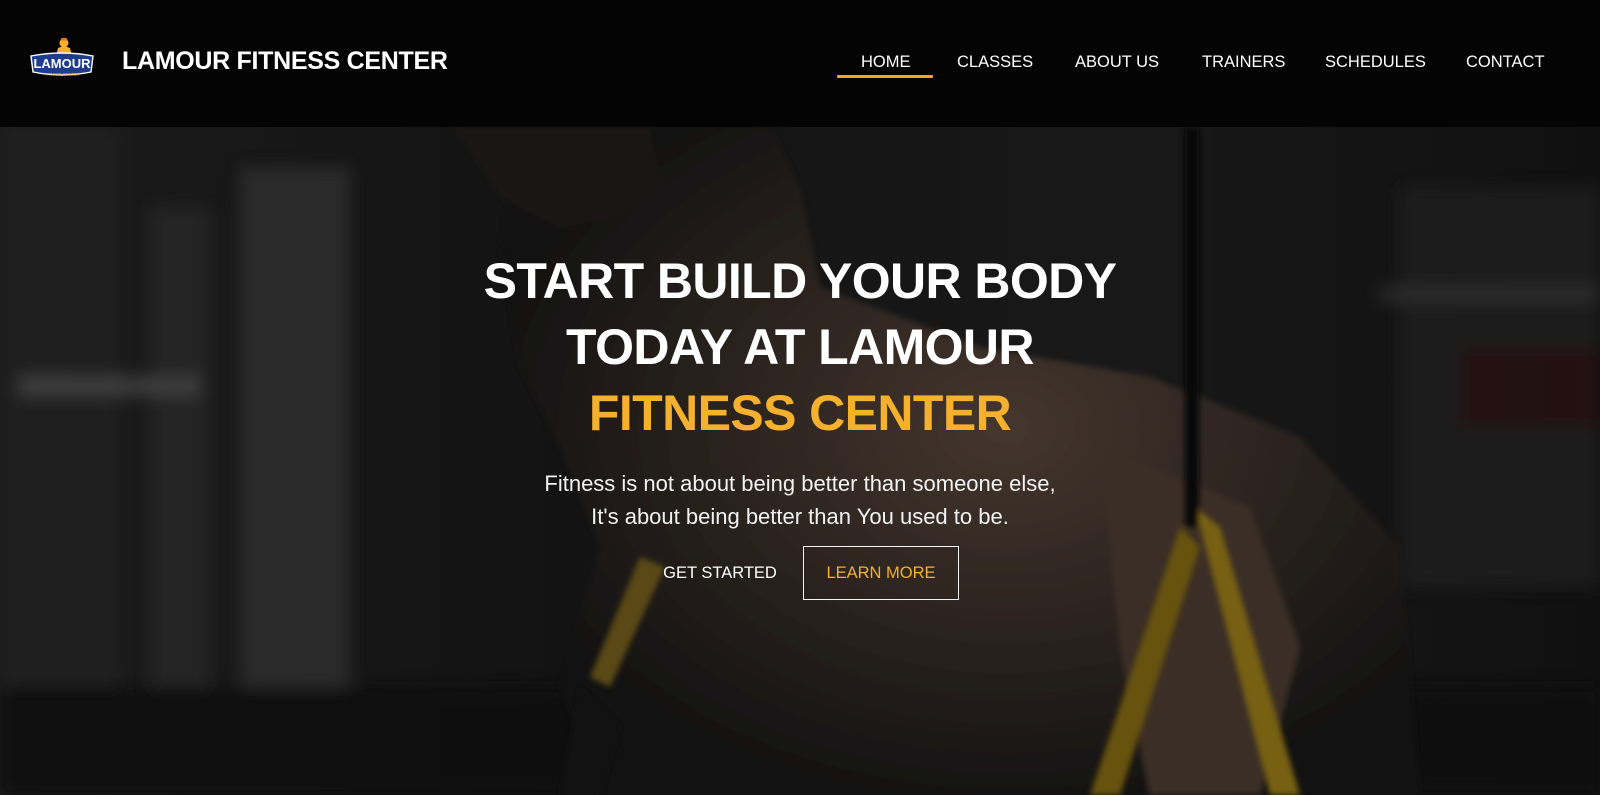  What do you see at coordinates (1117, 62) in the screenshot?
I see `nav-item-about-us: ABOUT US` at bounding box center [1117, 62].